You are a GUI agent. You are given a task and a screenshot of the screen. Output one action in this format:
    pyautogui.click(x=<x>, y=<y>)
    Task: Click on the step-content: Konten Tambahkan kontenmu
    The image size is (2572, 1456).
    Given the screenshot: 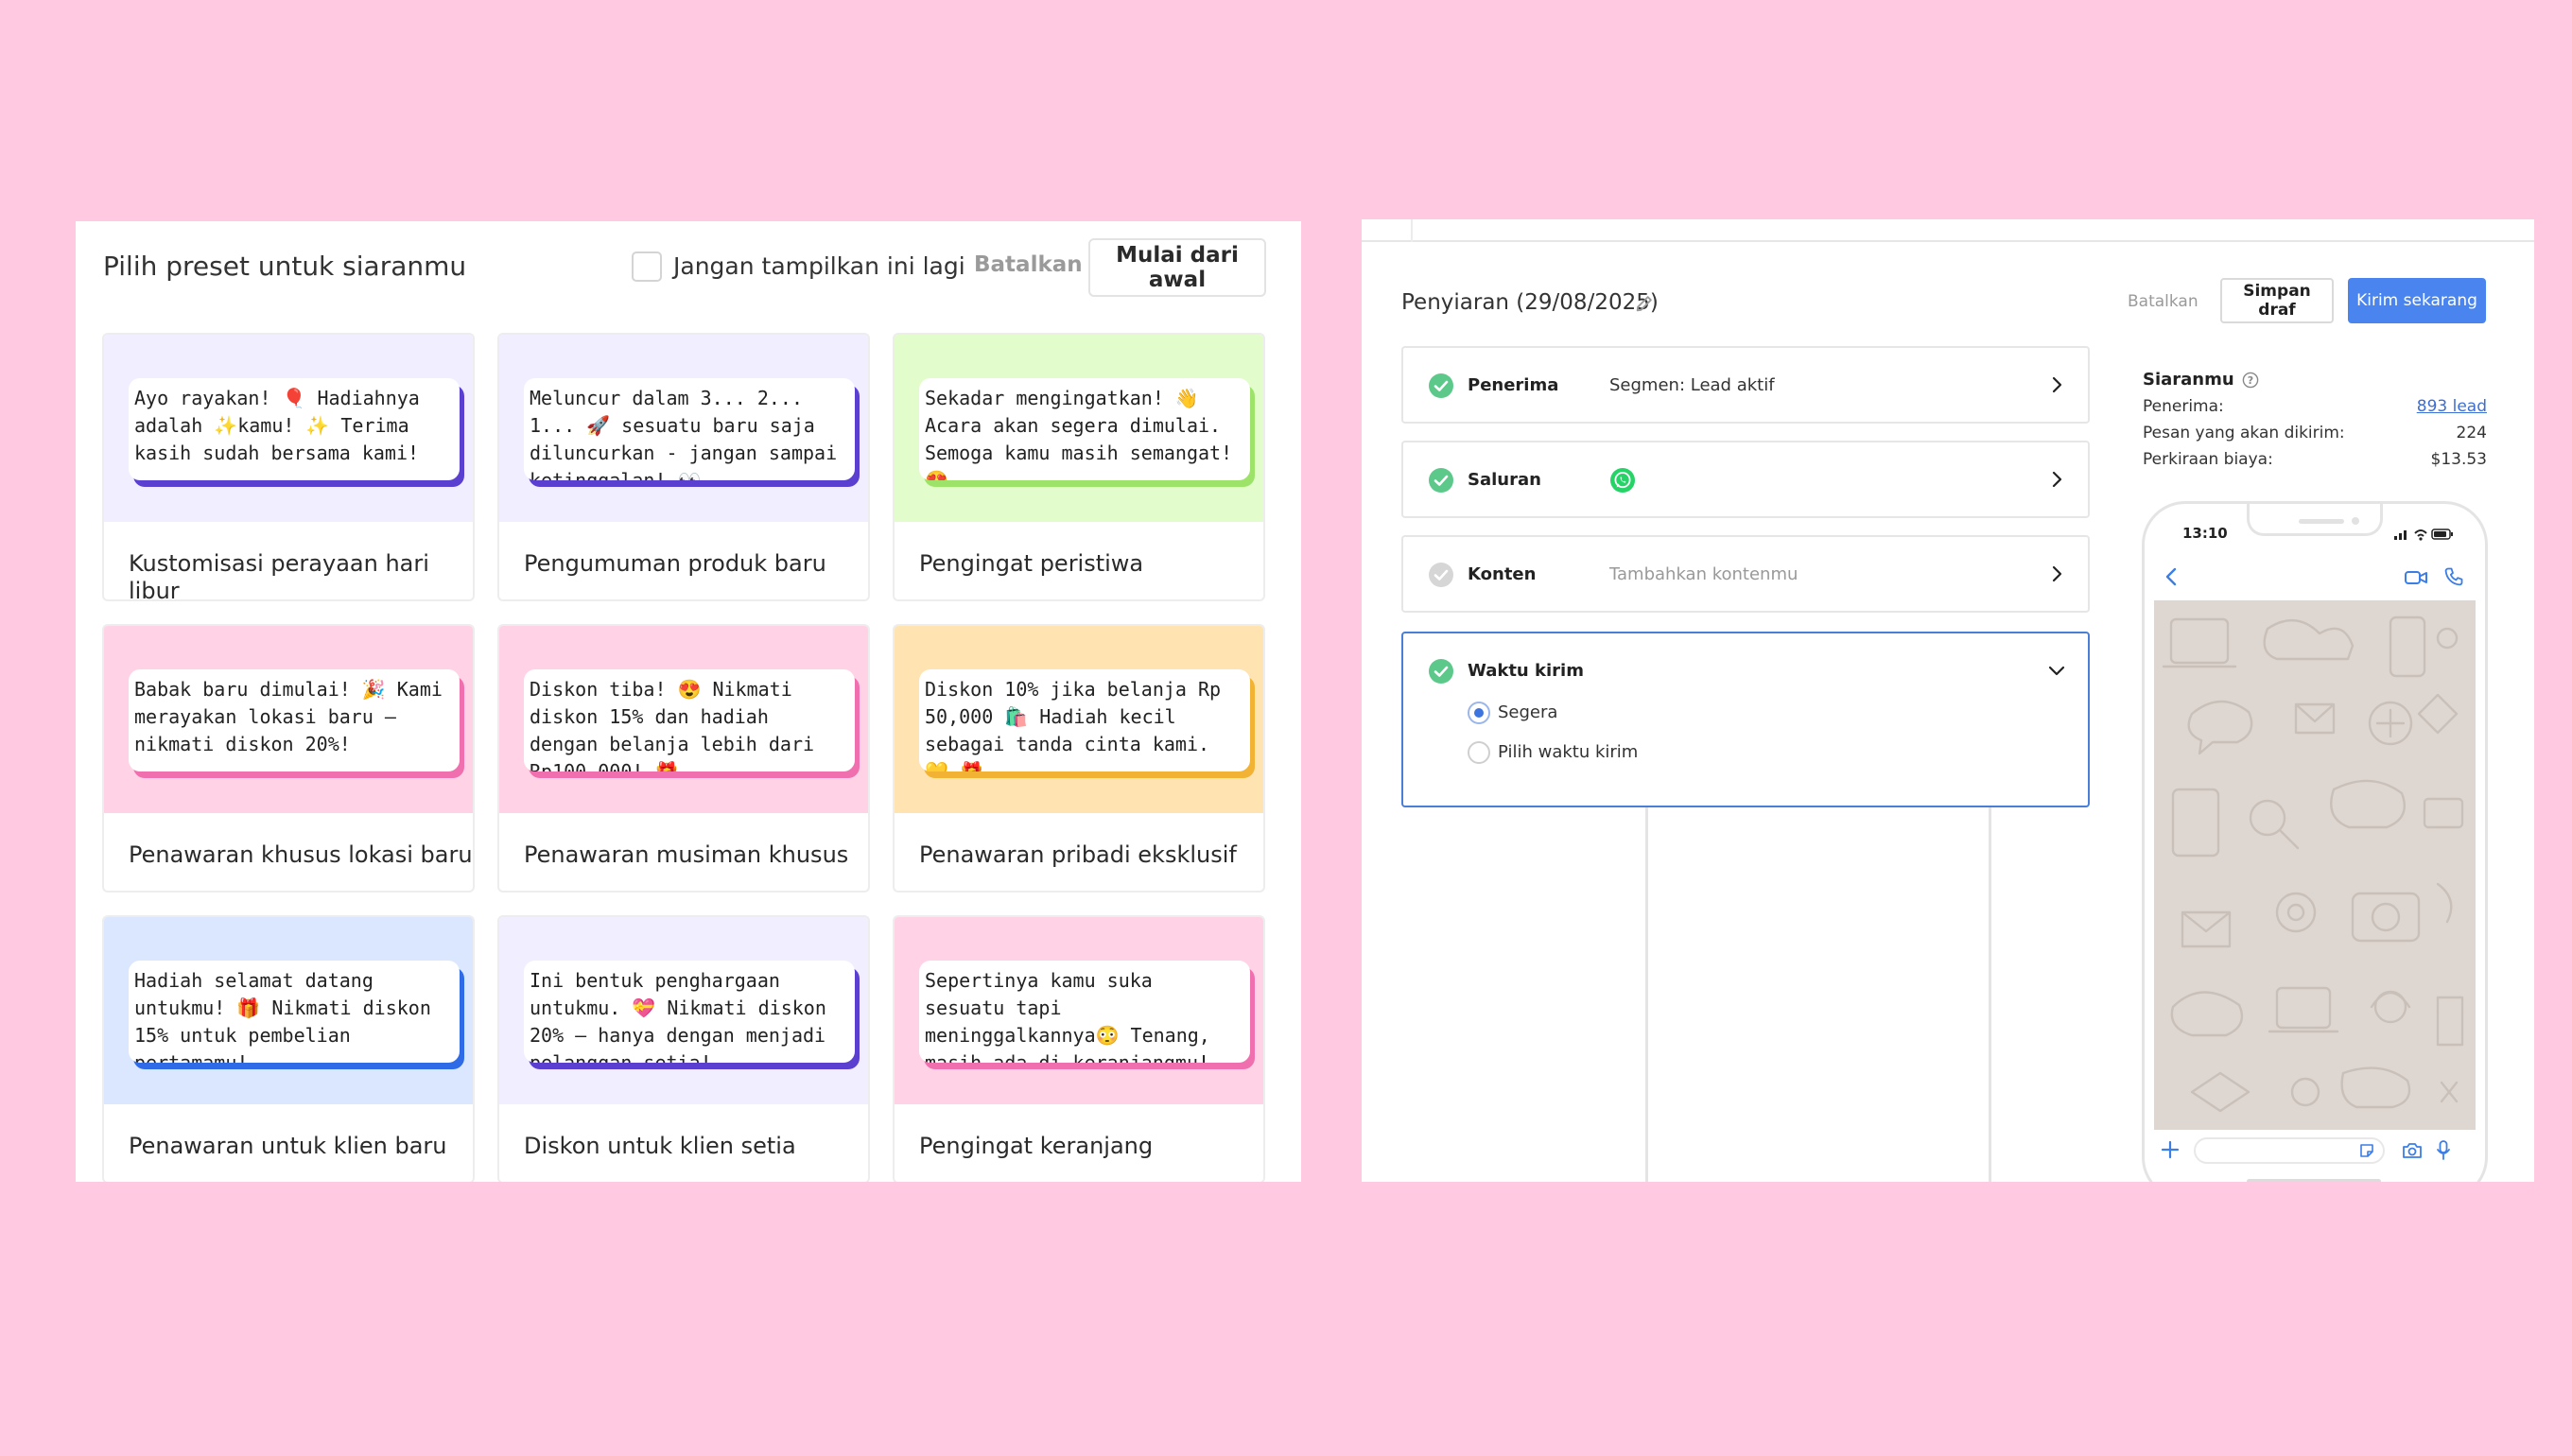 What is the action you would take?
    pyautogui.click(x=1745, y=574)
    